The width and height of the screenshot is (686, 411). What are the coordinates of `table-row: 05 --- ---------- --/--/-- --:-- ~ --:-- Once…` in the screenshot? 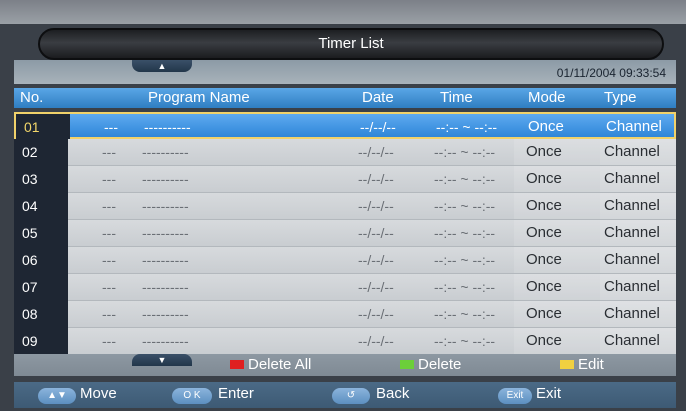 It's located at (345, 233).